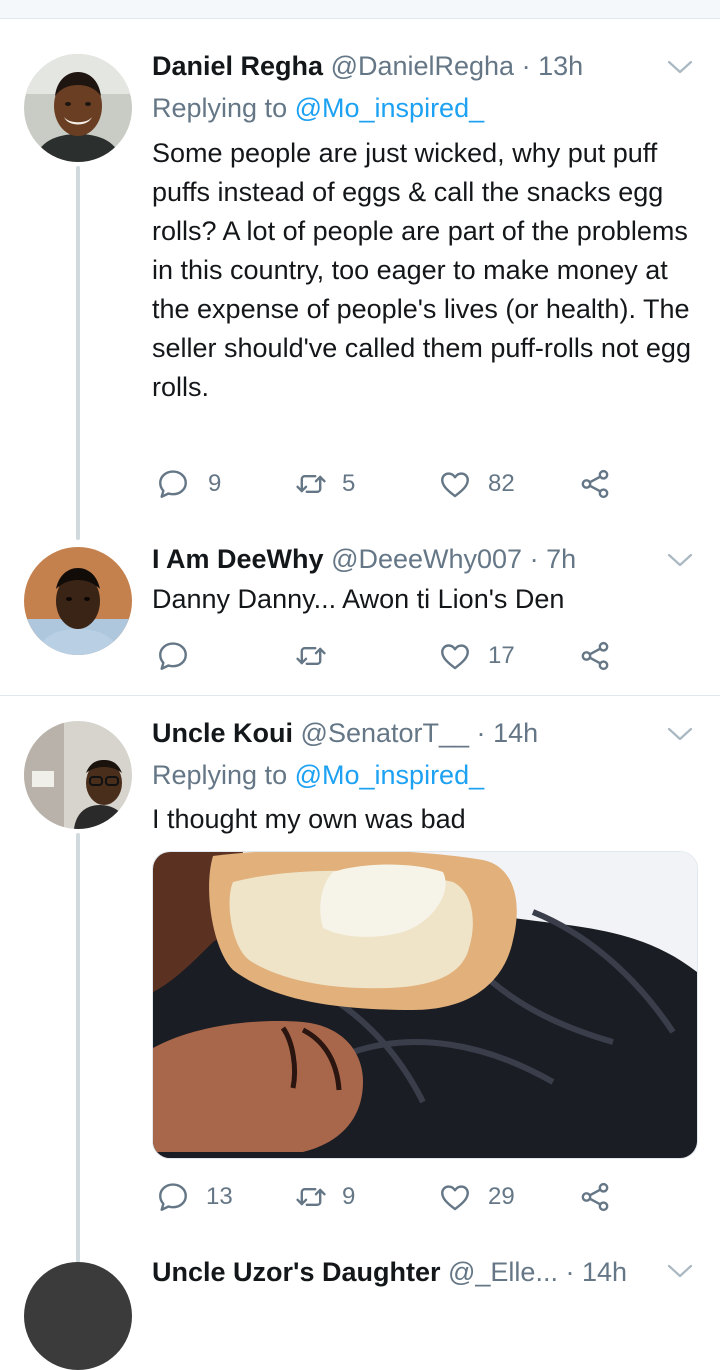 The height and width of the screenshot is (1370, 720). I want to click on retweet-button, so click(318, 656).